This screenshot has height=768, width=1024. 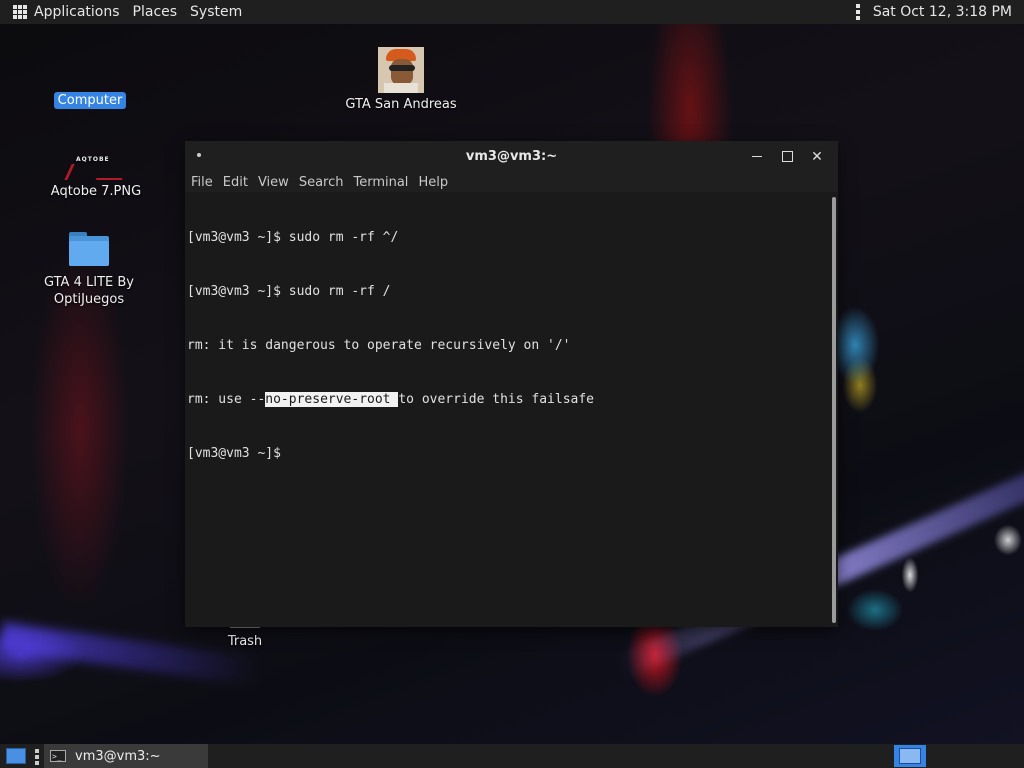 What do you see at coordinates (96, 191) in the screenshot?
I see `desktop-icon-label: Aqtobe 7.PNG` at bounding box center [96, 191].